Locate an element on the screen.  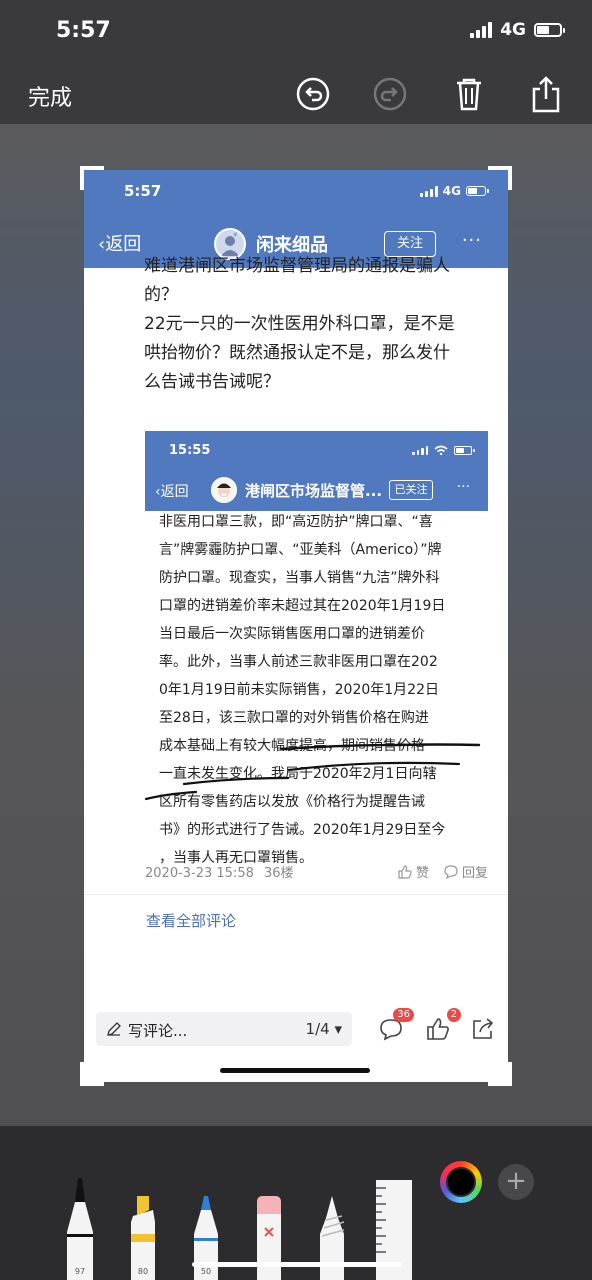
embedded-back-button: ‹返回 is located at coordinates (172, 492).